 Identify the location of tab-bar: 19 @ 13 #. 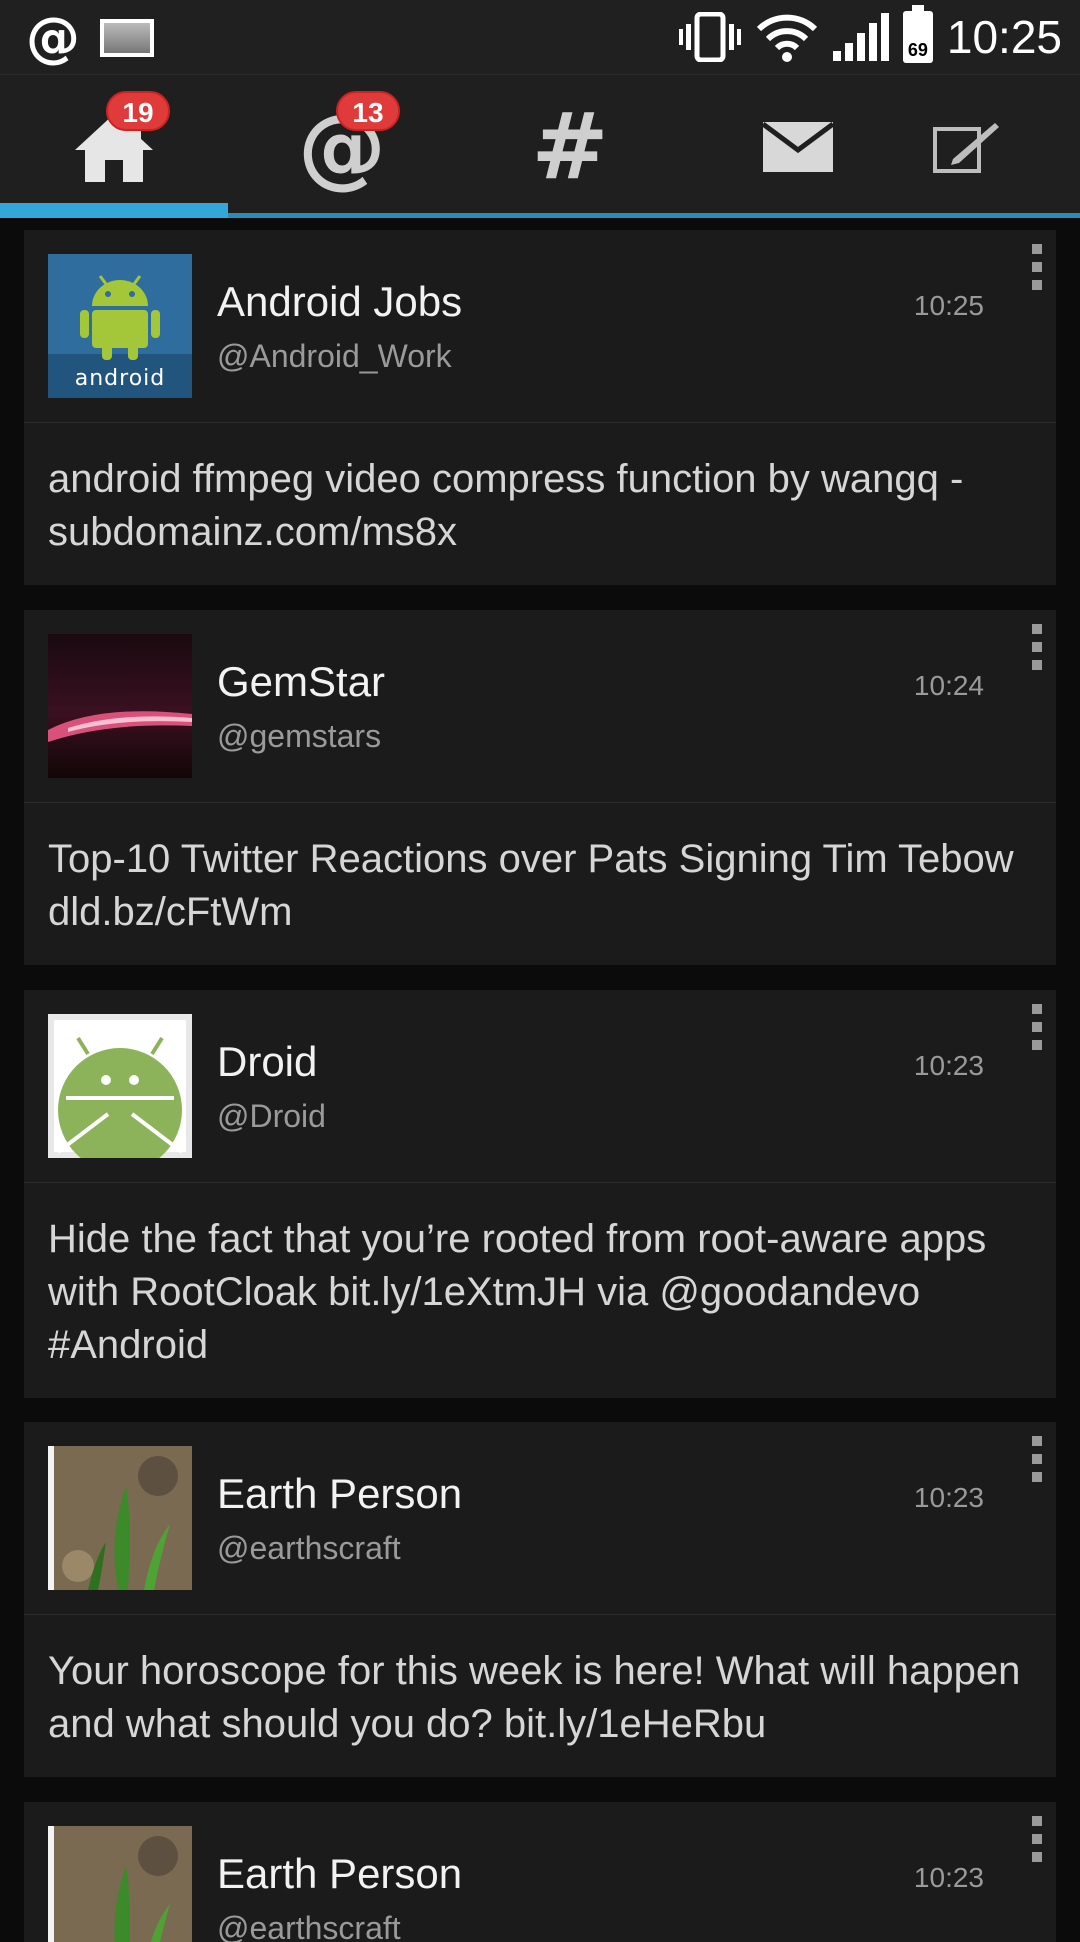
(540, 146).